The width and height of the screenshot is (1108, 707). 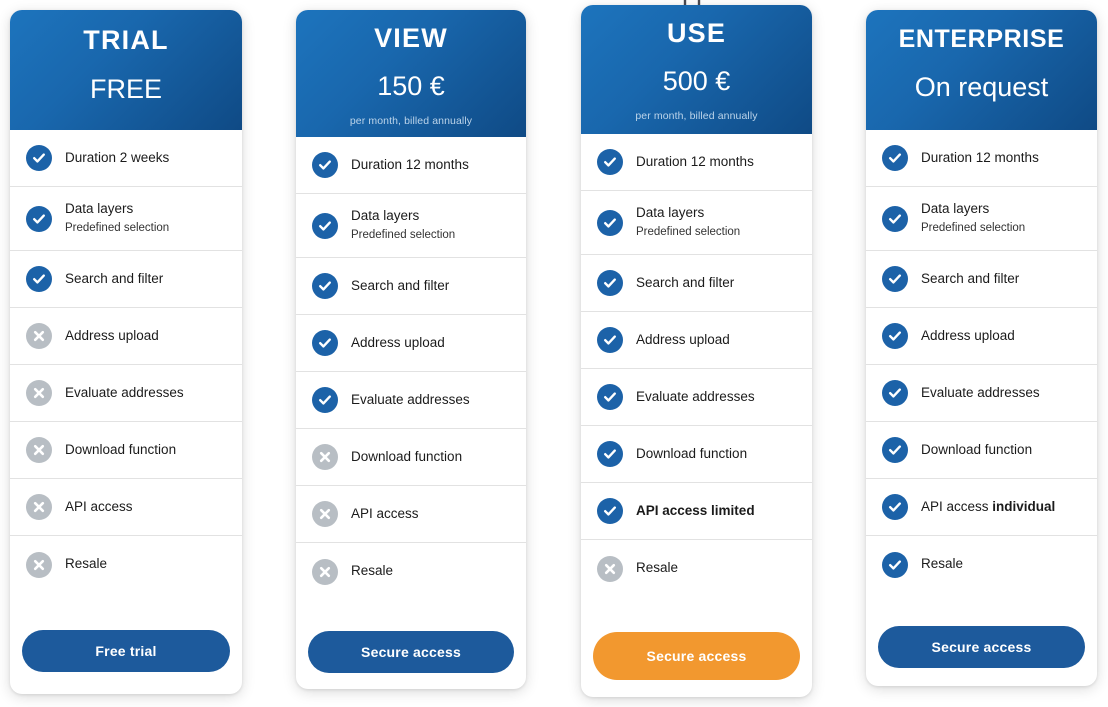 What do you see at coordinates (411, 85) in the screenshot?
I see `plan-price: 150 €` at bounding box center [411, 85].